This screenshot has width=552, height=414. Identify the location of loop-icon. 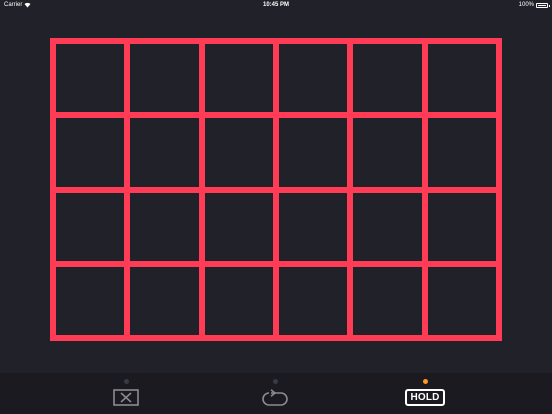
(275, 397).